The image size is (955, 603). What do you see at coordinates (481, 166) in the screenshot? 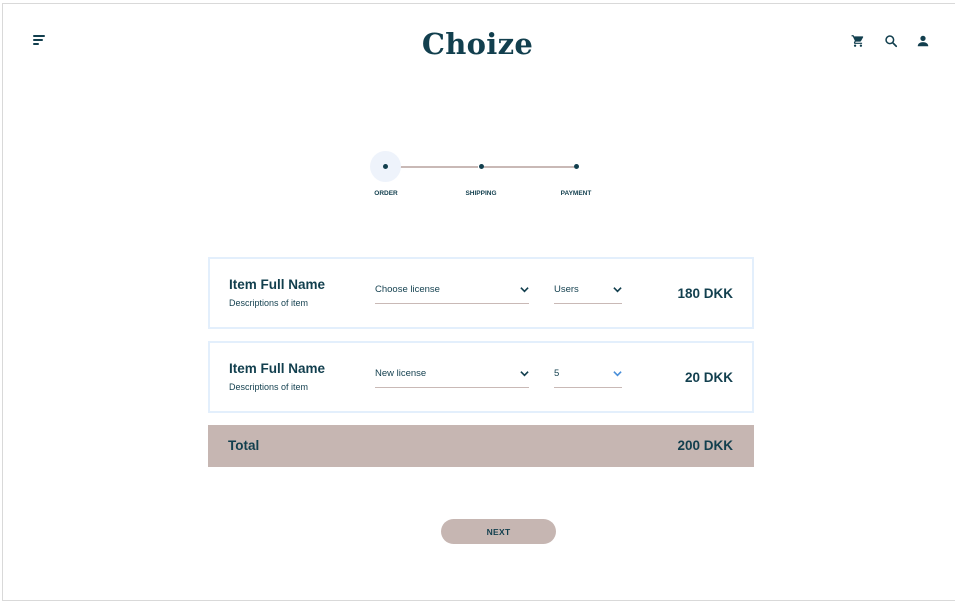
I see `step-dot-shipping` at bounding box center [481, 166].